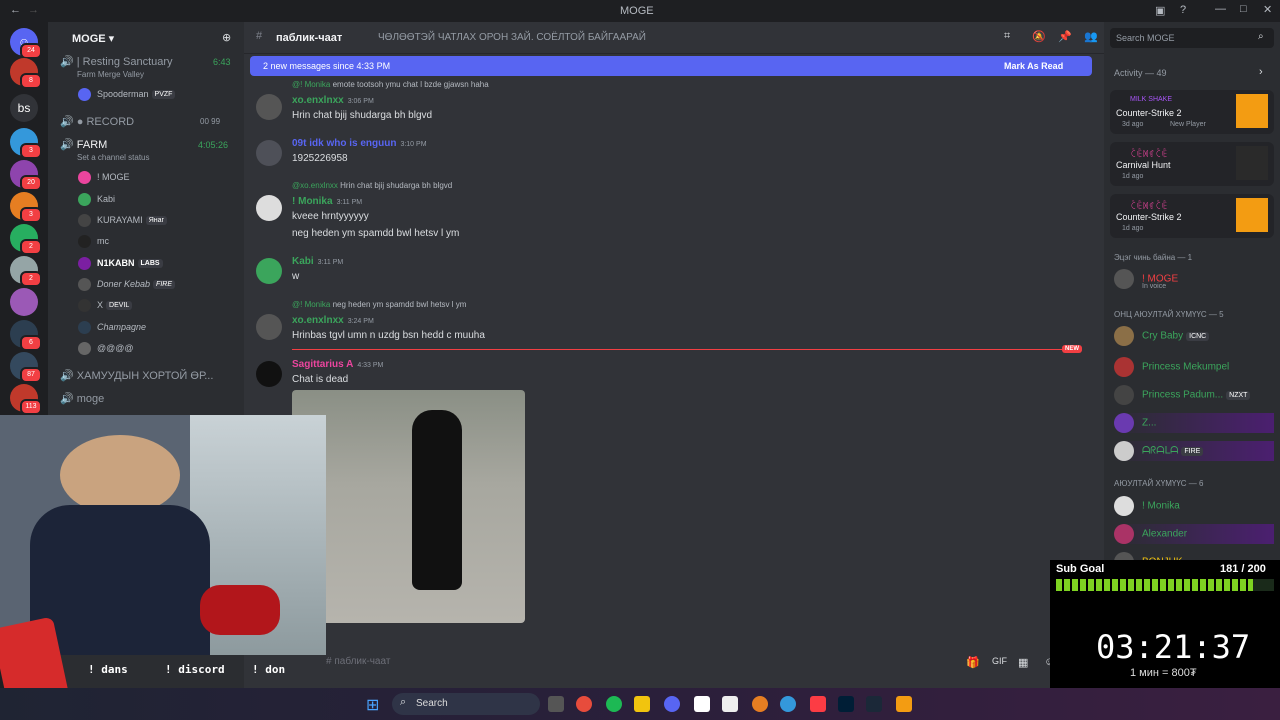  I want to click on notification-icon: 🔕, so click(1039, 36).